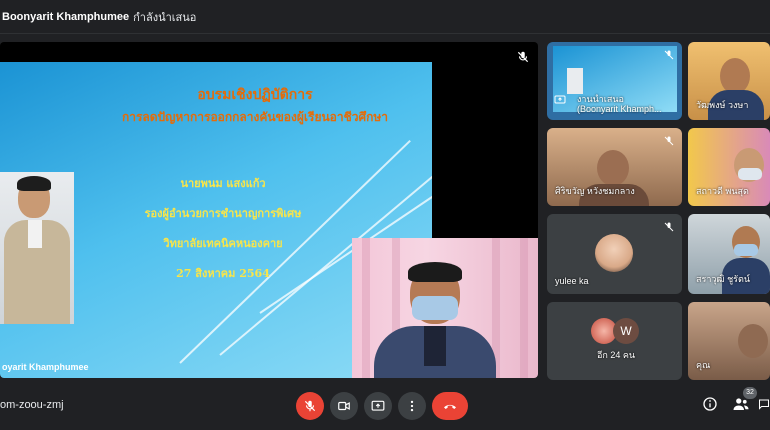 The height and width of the screenshot is (430, 770). Describe the element at coordinates (595, 191) in the screenshot. I see `participant-name: ศิริขวัญ หวังชมกลาง` at that location.